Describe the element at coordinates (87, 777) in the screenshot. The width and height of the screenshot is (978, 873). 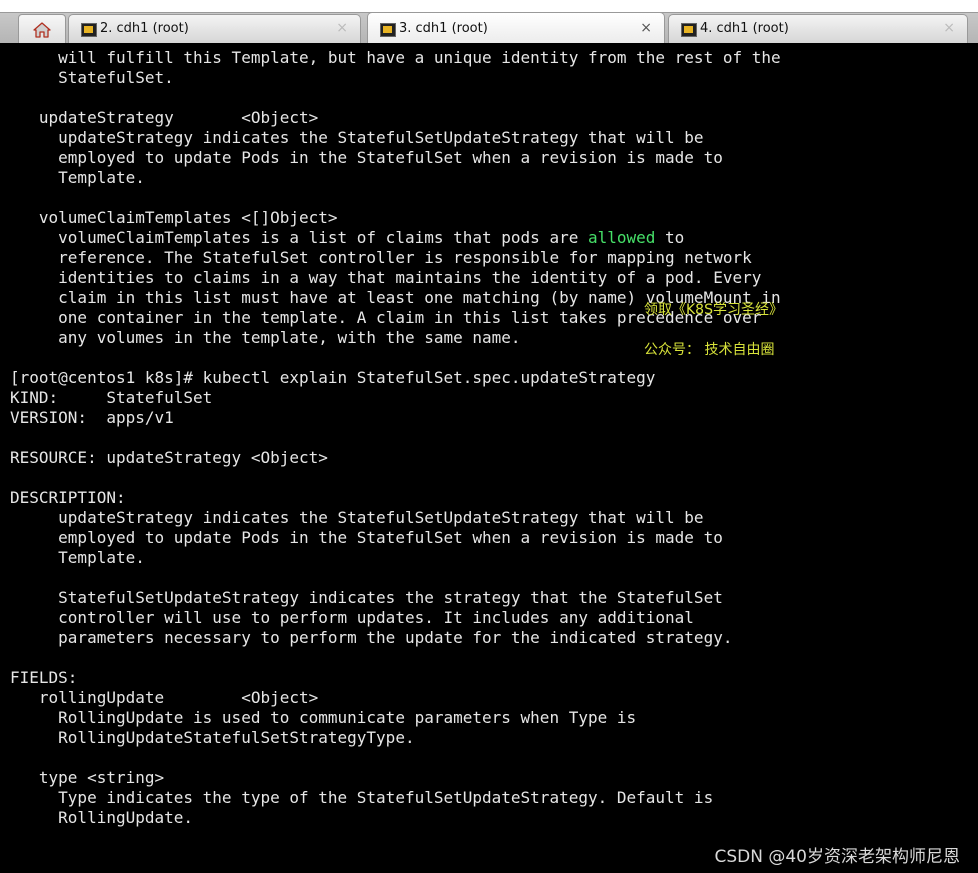
I see `terminal-line: type <string>` at that location.